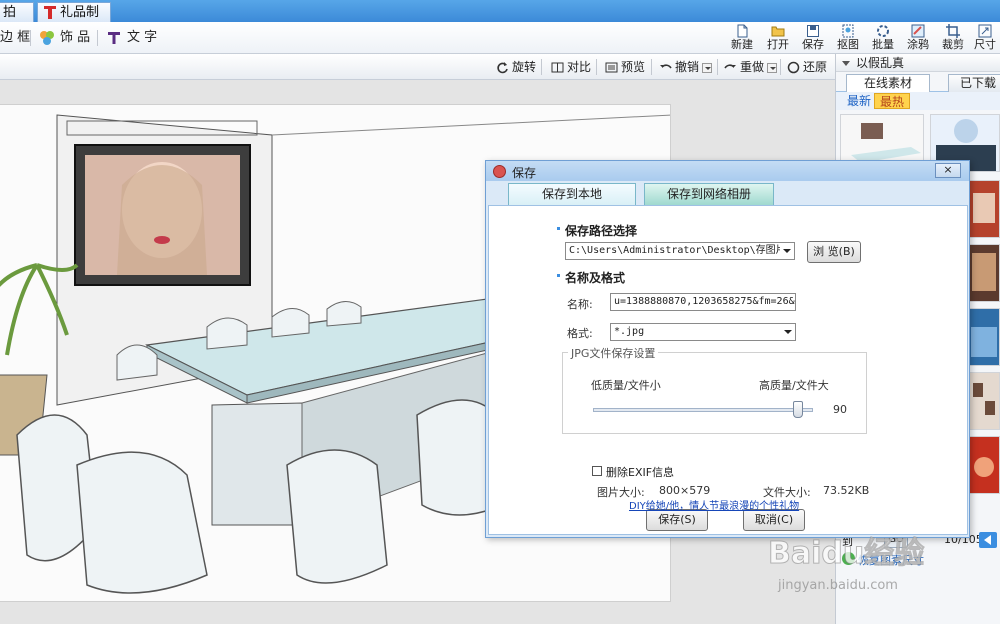  I want to click on path-heading: 保存路径选择, so click(597, 230).